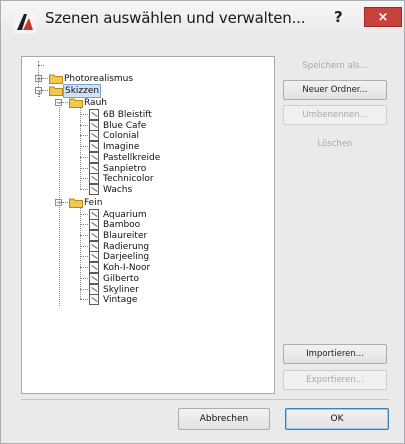  Describe the element at coordinates (338, 17) in the screenshot. I see `help-button: ?` at that location.